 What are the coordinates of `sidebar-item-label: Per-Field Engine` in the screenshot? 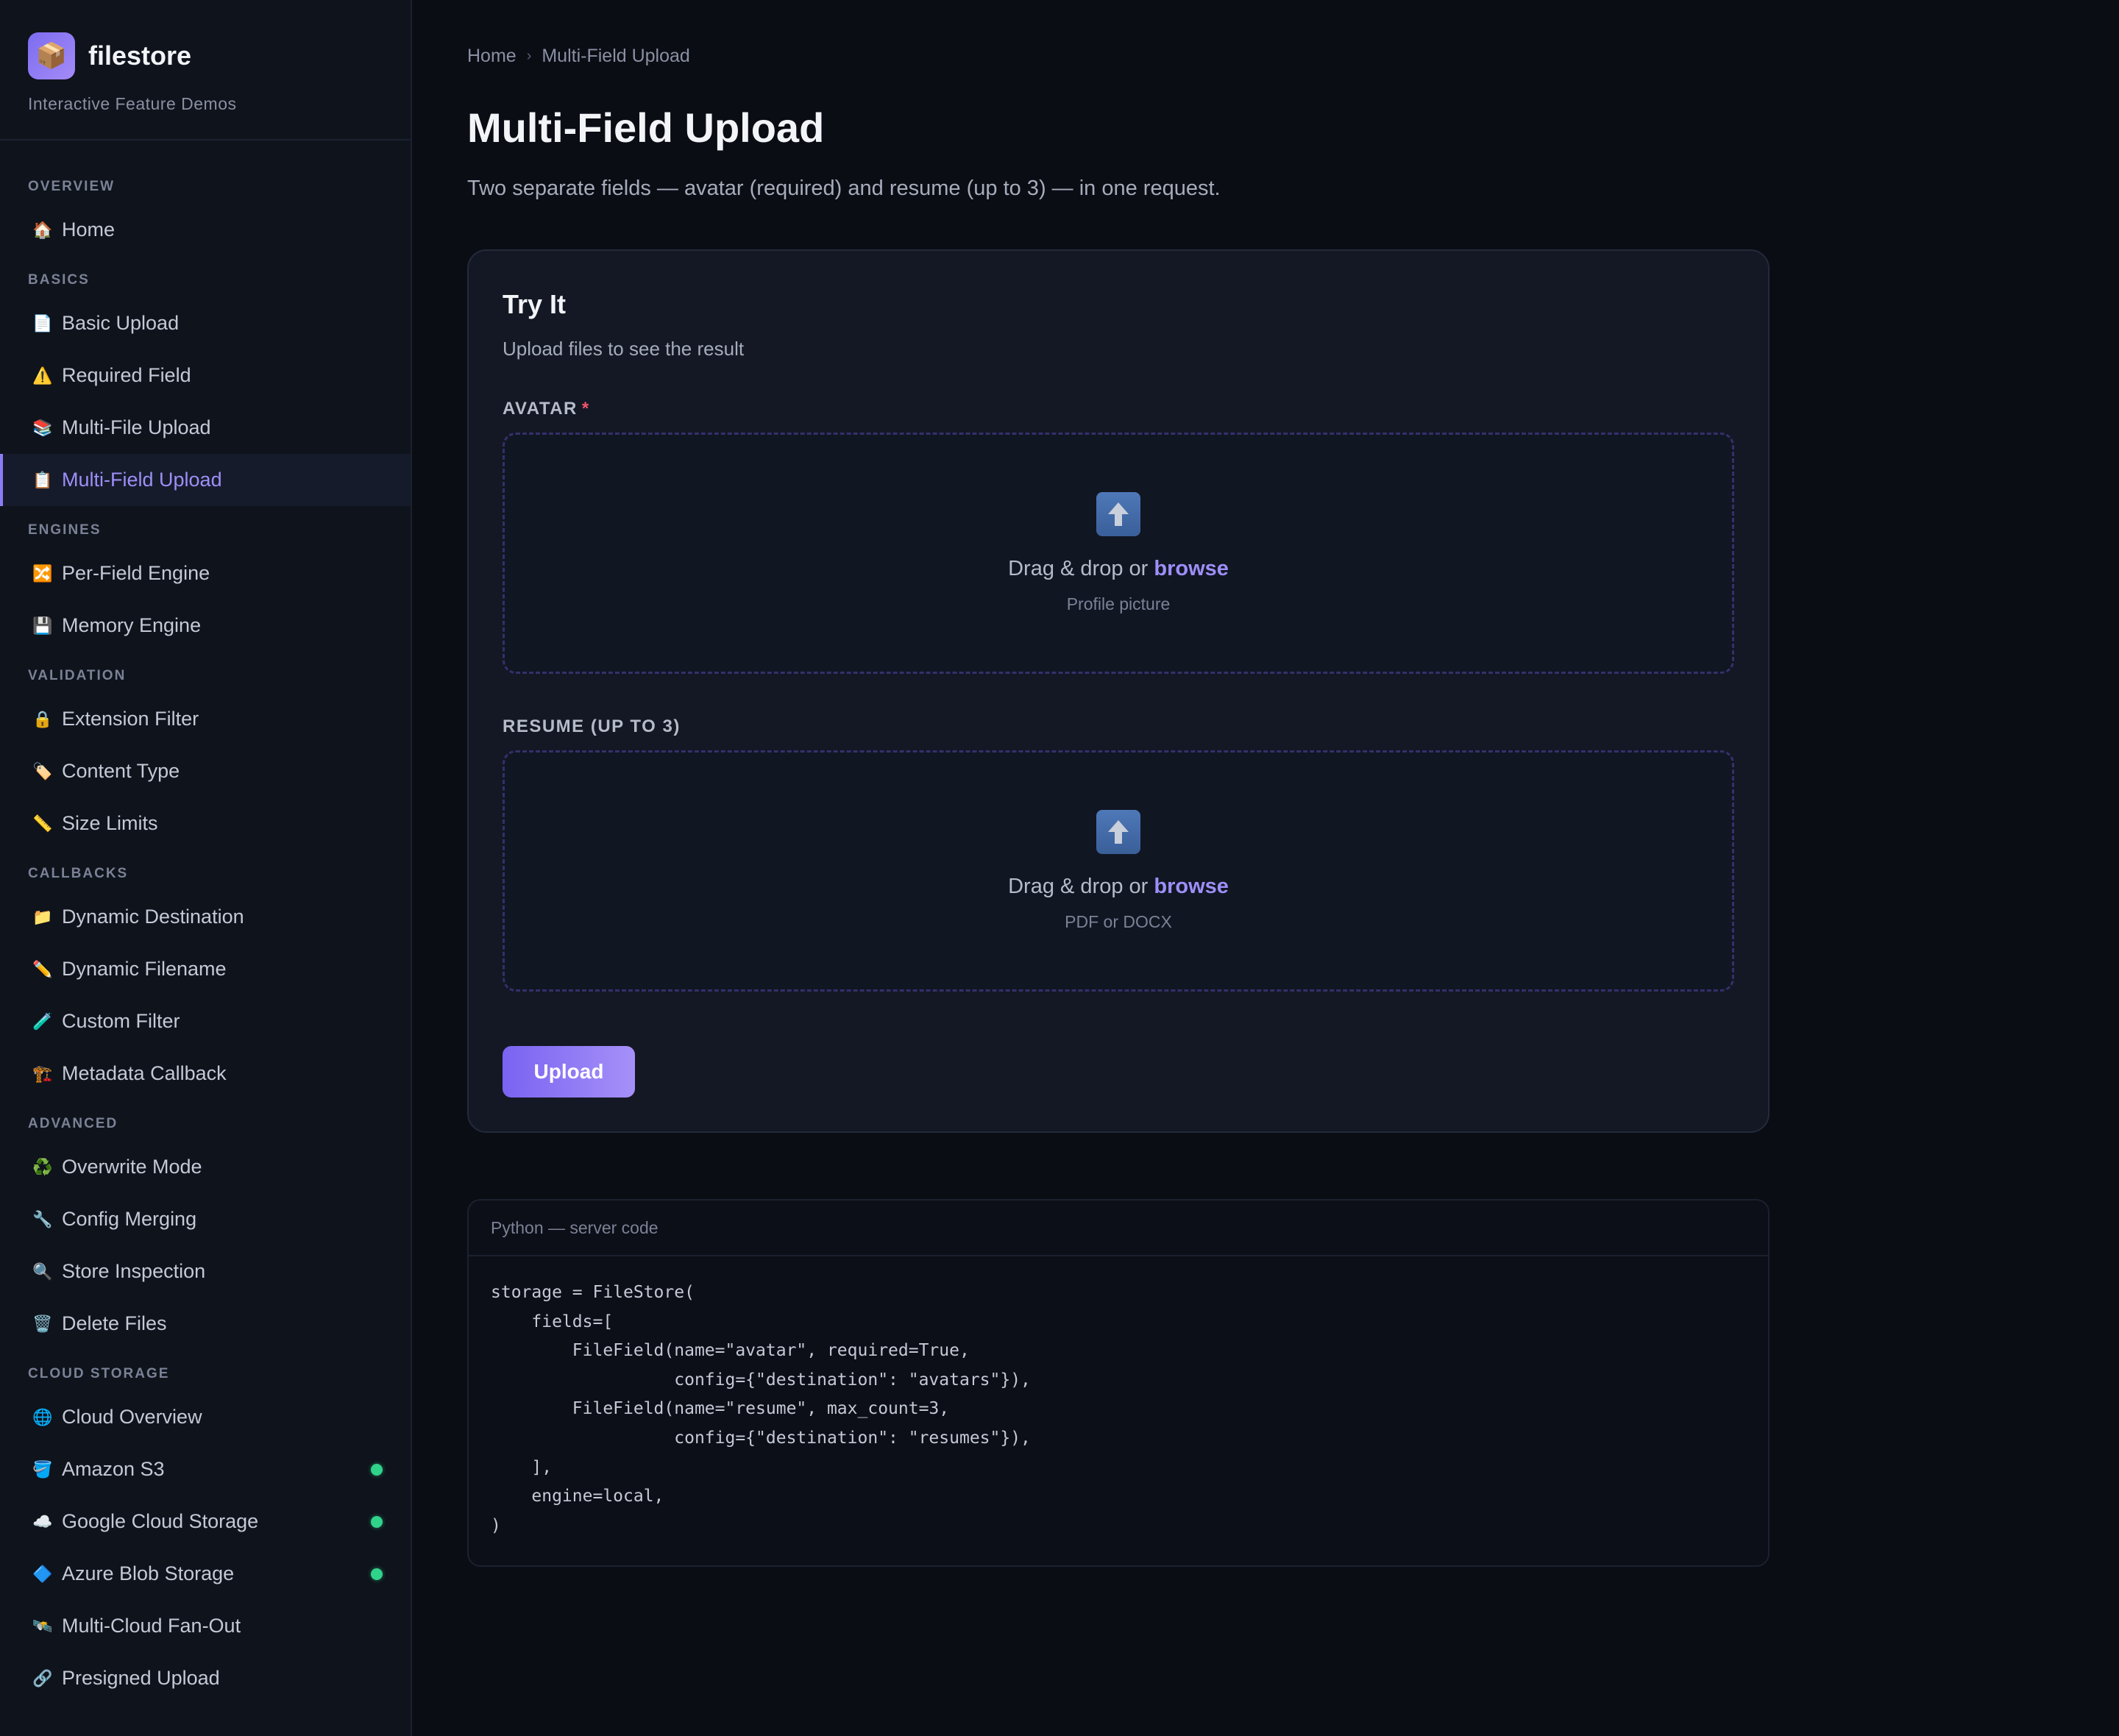 It's located at (136, 573).